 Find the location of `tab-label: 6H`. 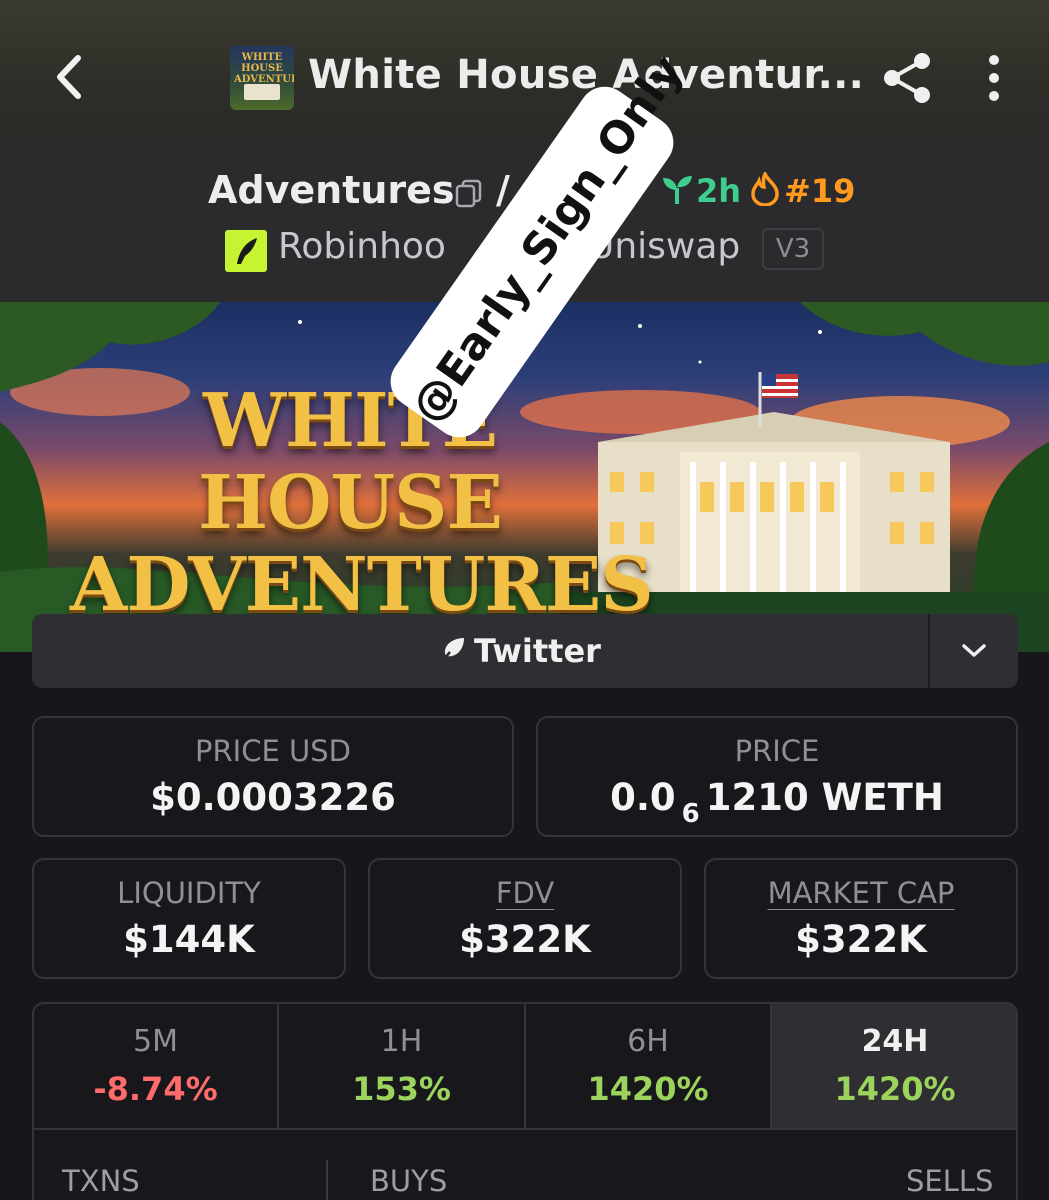

tab-label: 6H is located at coordinates (648, 1041).